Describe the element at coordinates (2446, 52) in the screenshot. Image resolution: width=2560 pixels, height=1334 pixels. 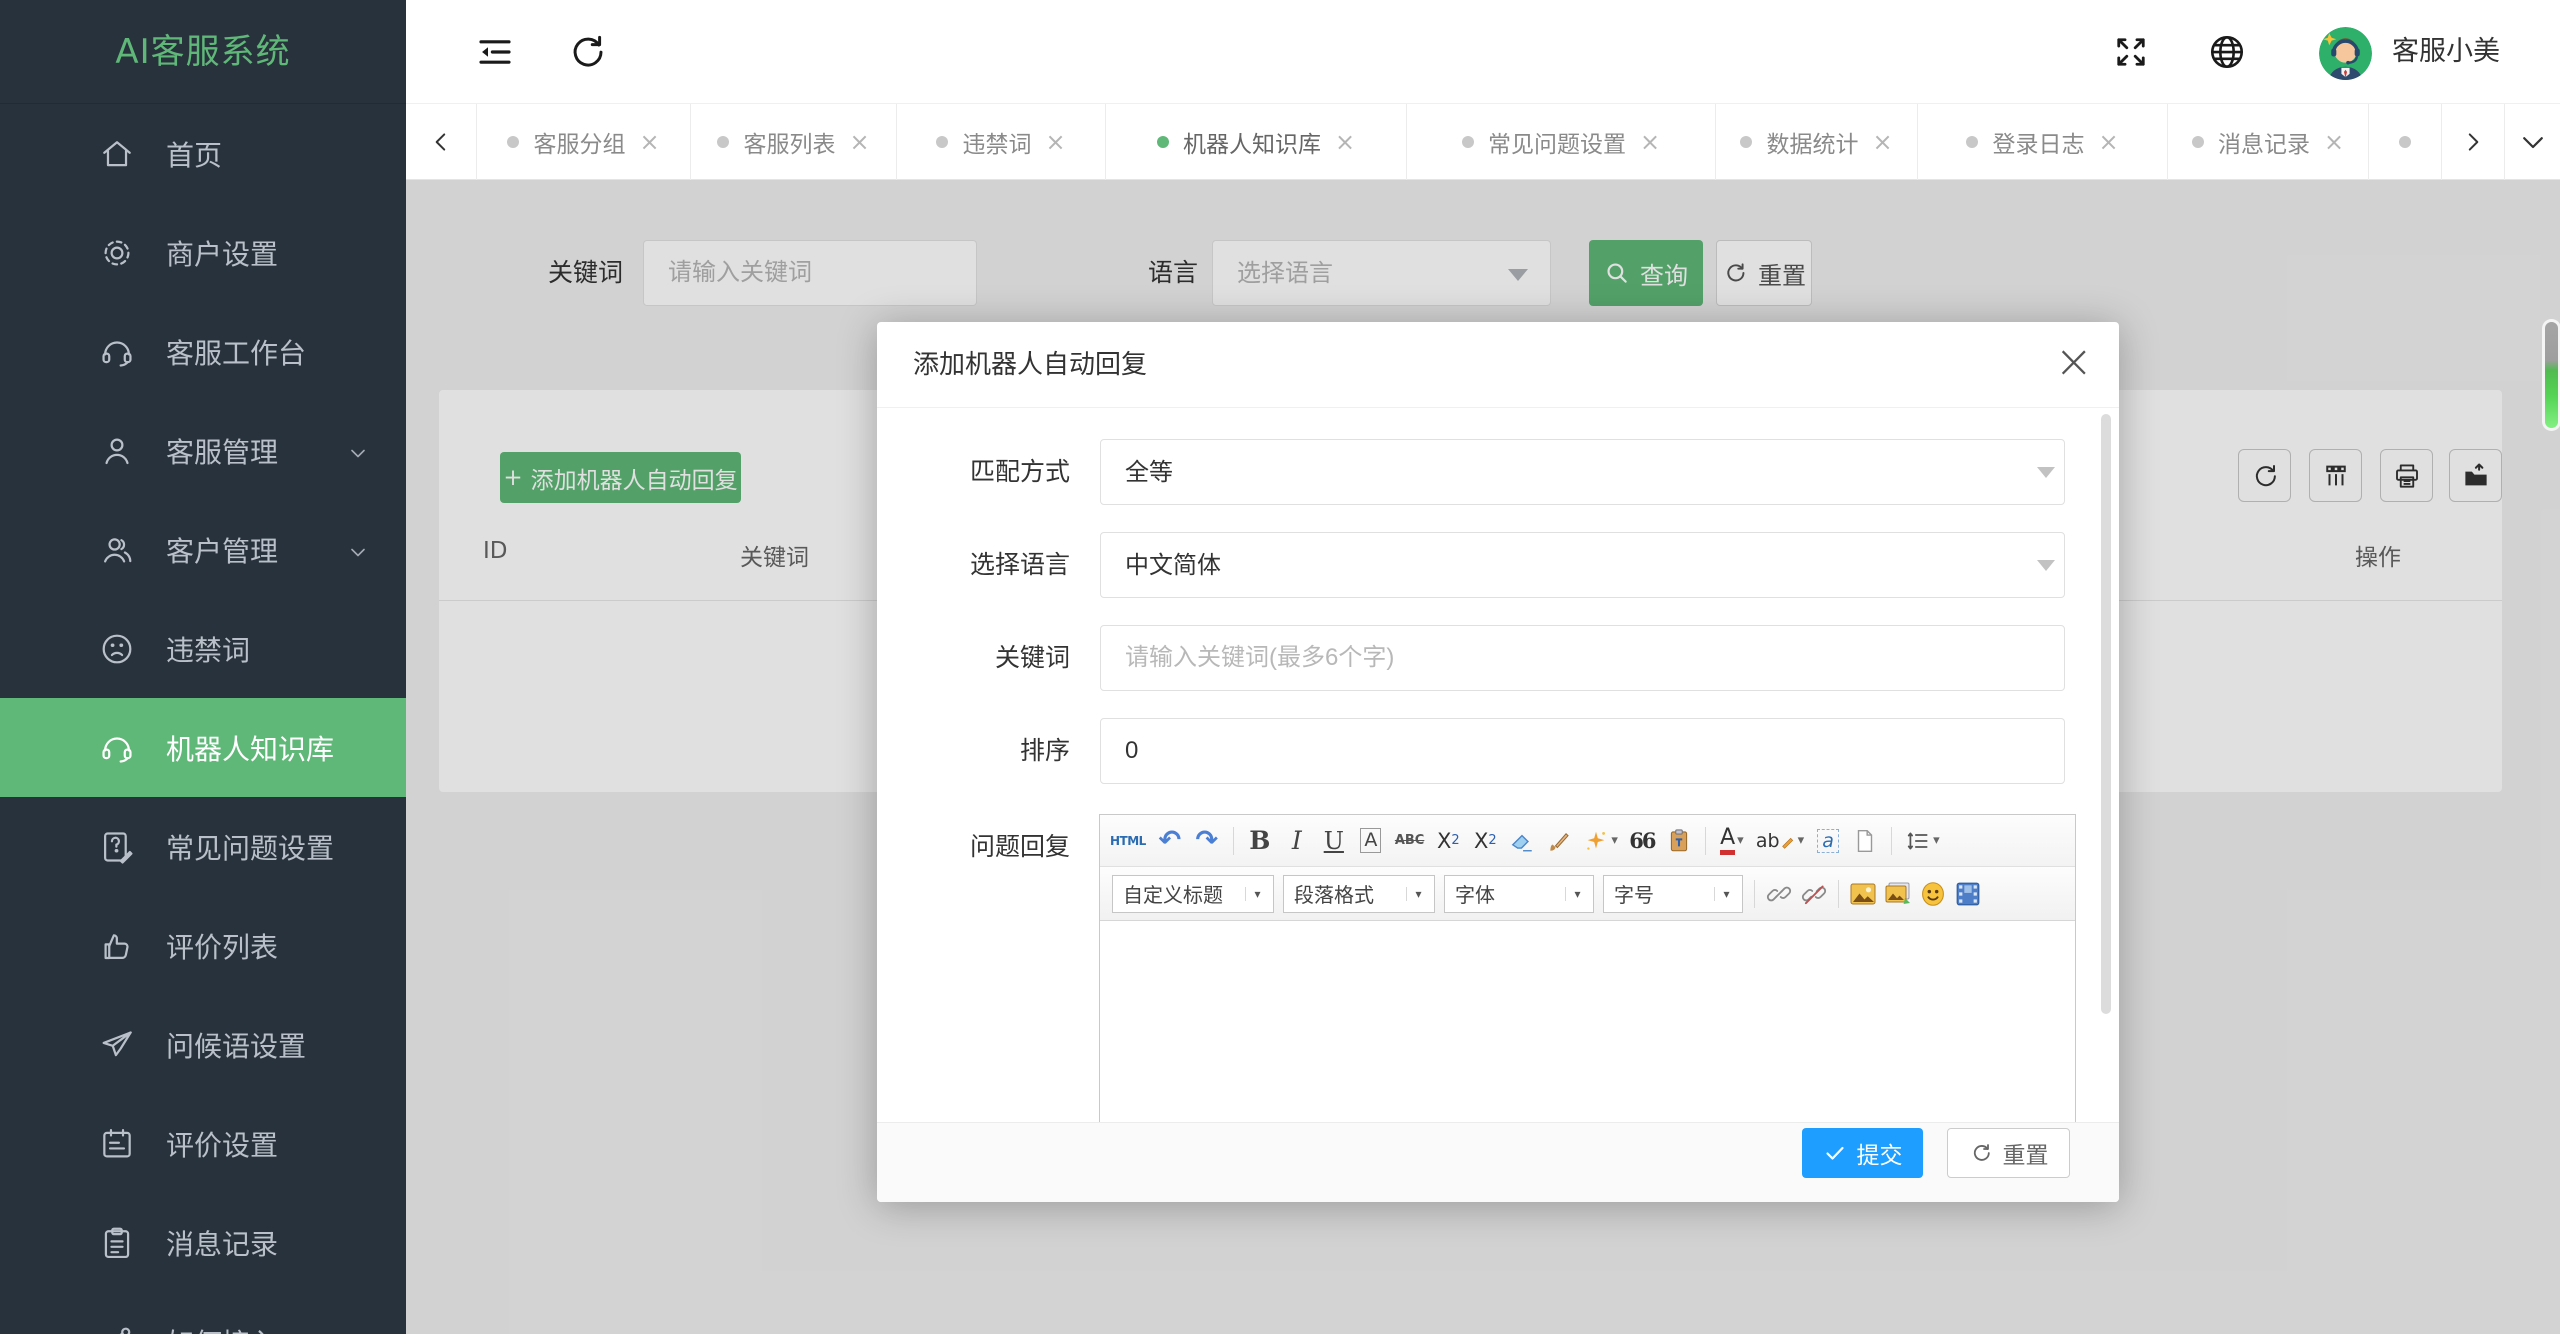
I see `user-name: 客服小美` at that location.